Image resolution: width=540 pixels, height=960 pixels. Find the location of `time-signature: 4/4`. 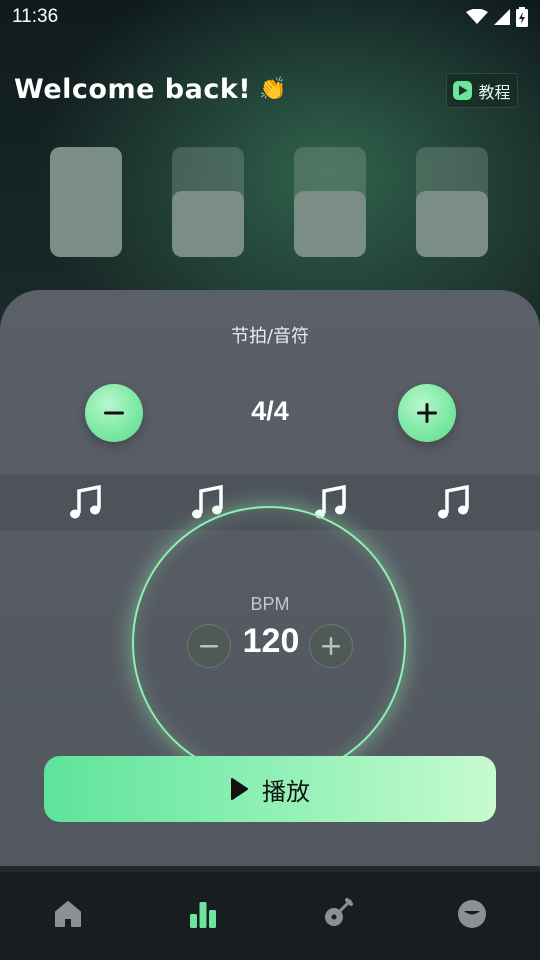

time-signature: 4/4 is located at coordinates (270, 411).